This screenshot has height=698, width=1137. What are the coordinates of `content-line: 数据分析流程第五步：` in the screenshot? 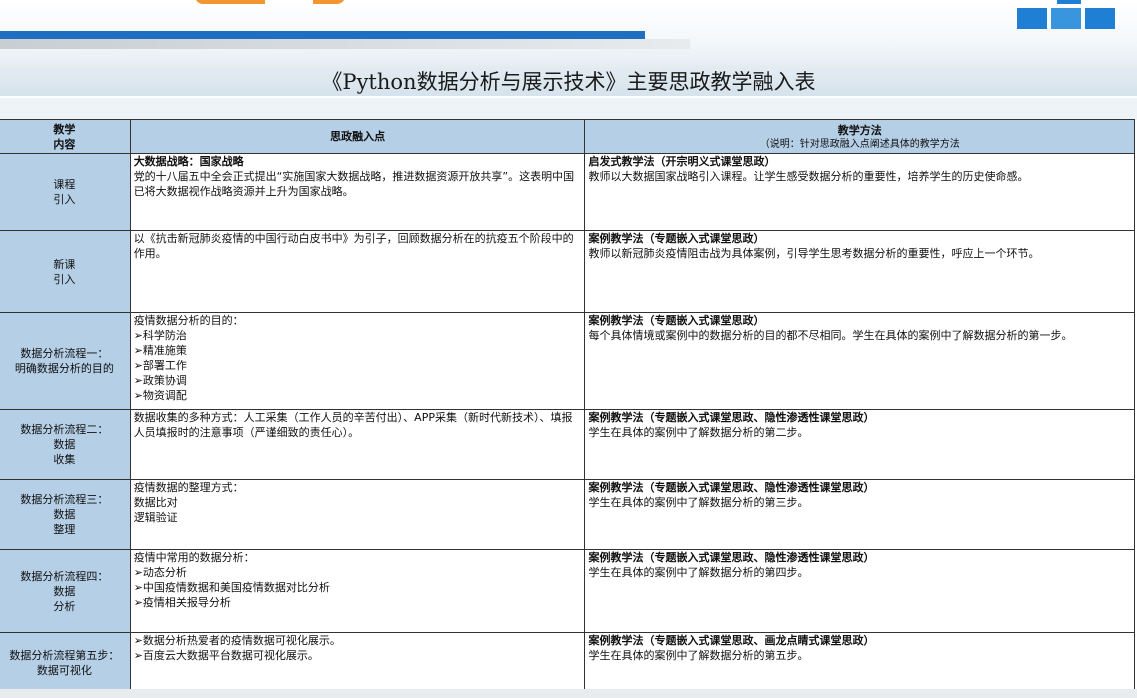 It's located at (64, 655).